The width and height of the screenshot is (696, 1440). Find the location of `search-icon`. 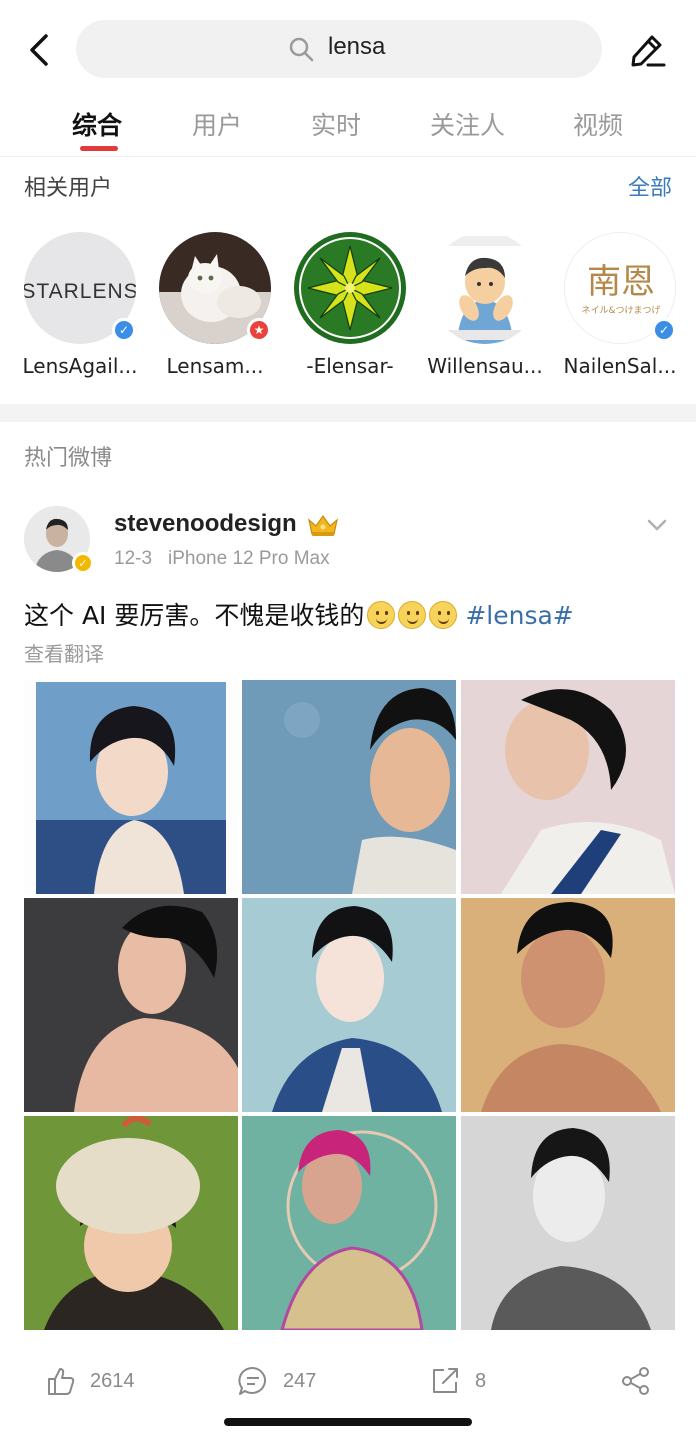

search-icon is located at coordinates (301, 49).